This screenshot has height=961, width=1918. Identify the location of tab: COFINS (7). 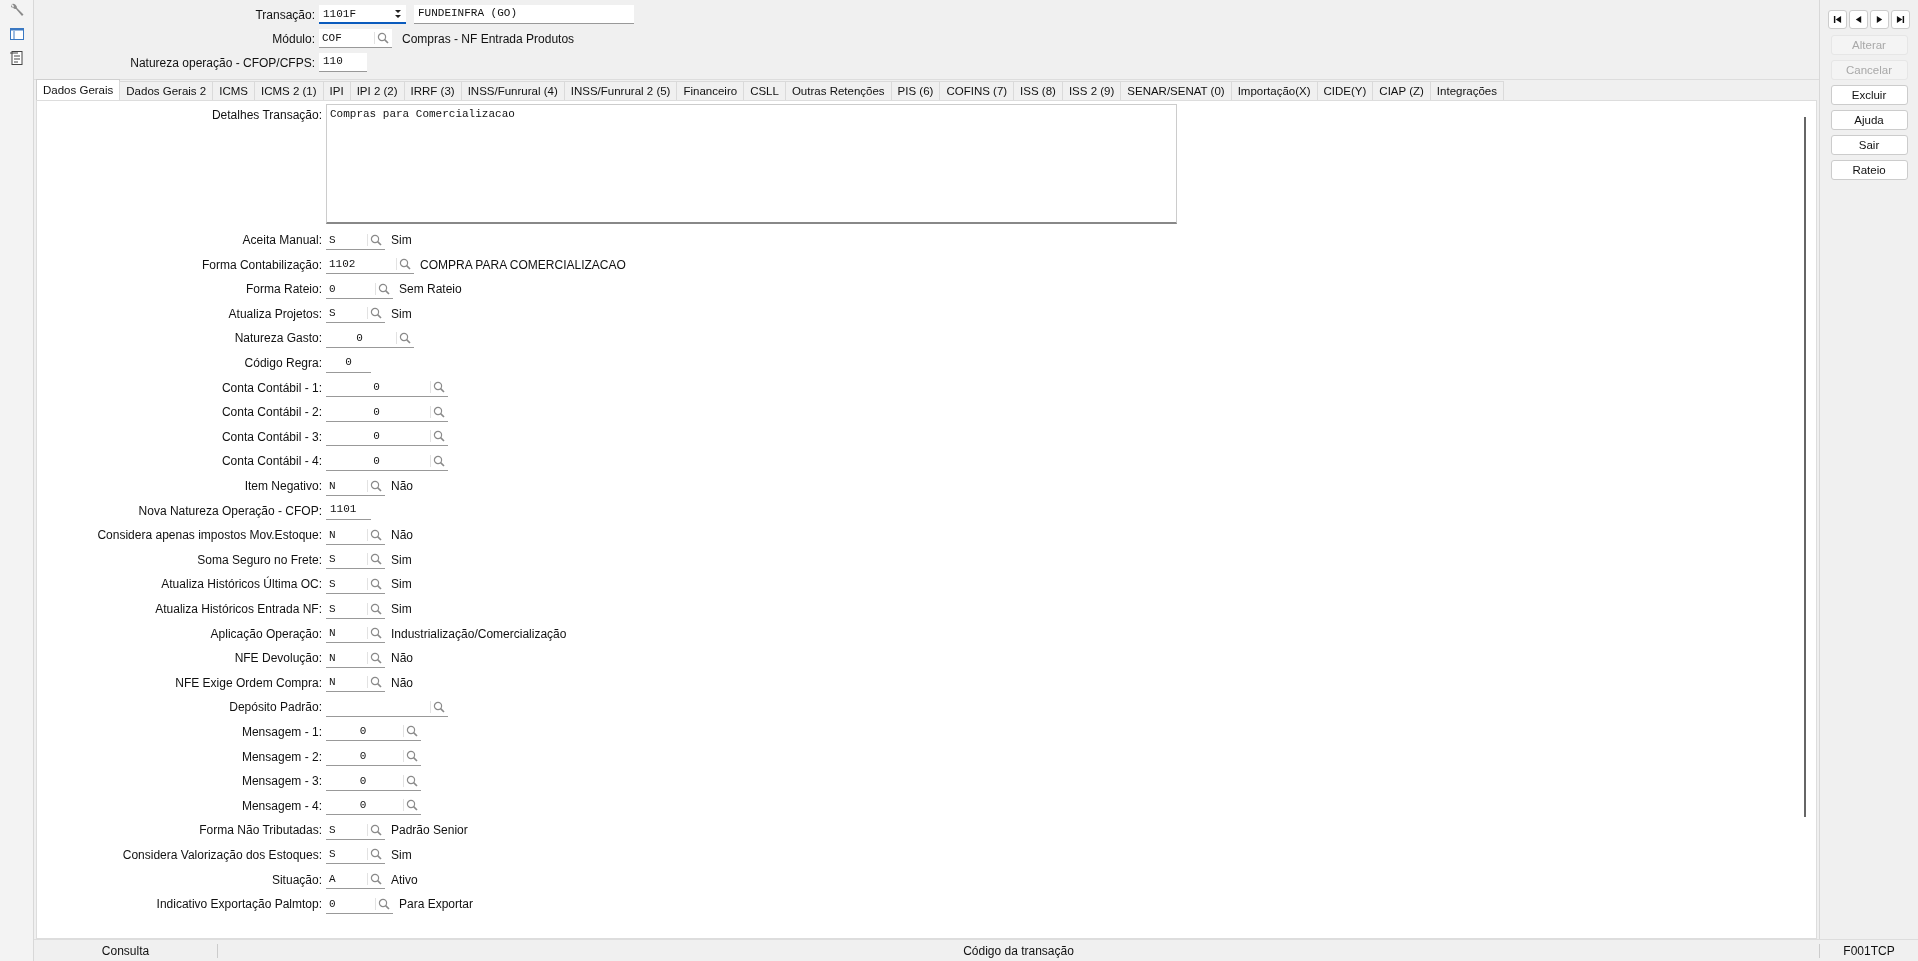
(977, 90).